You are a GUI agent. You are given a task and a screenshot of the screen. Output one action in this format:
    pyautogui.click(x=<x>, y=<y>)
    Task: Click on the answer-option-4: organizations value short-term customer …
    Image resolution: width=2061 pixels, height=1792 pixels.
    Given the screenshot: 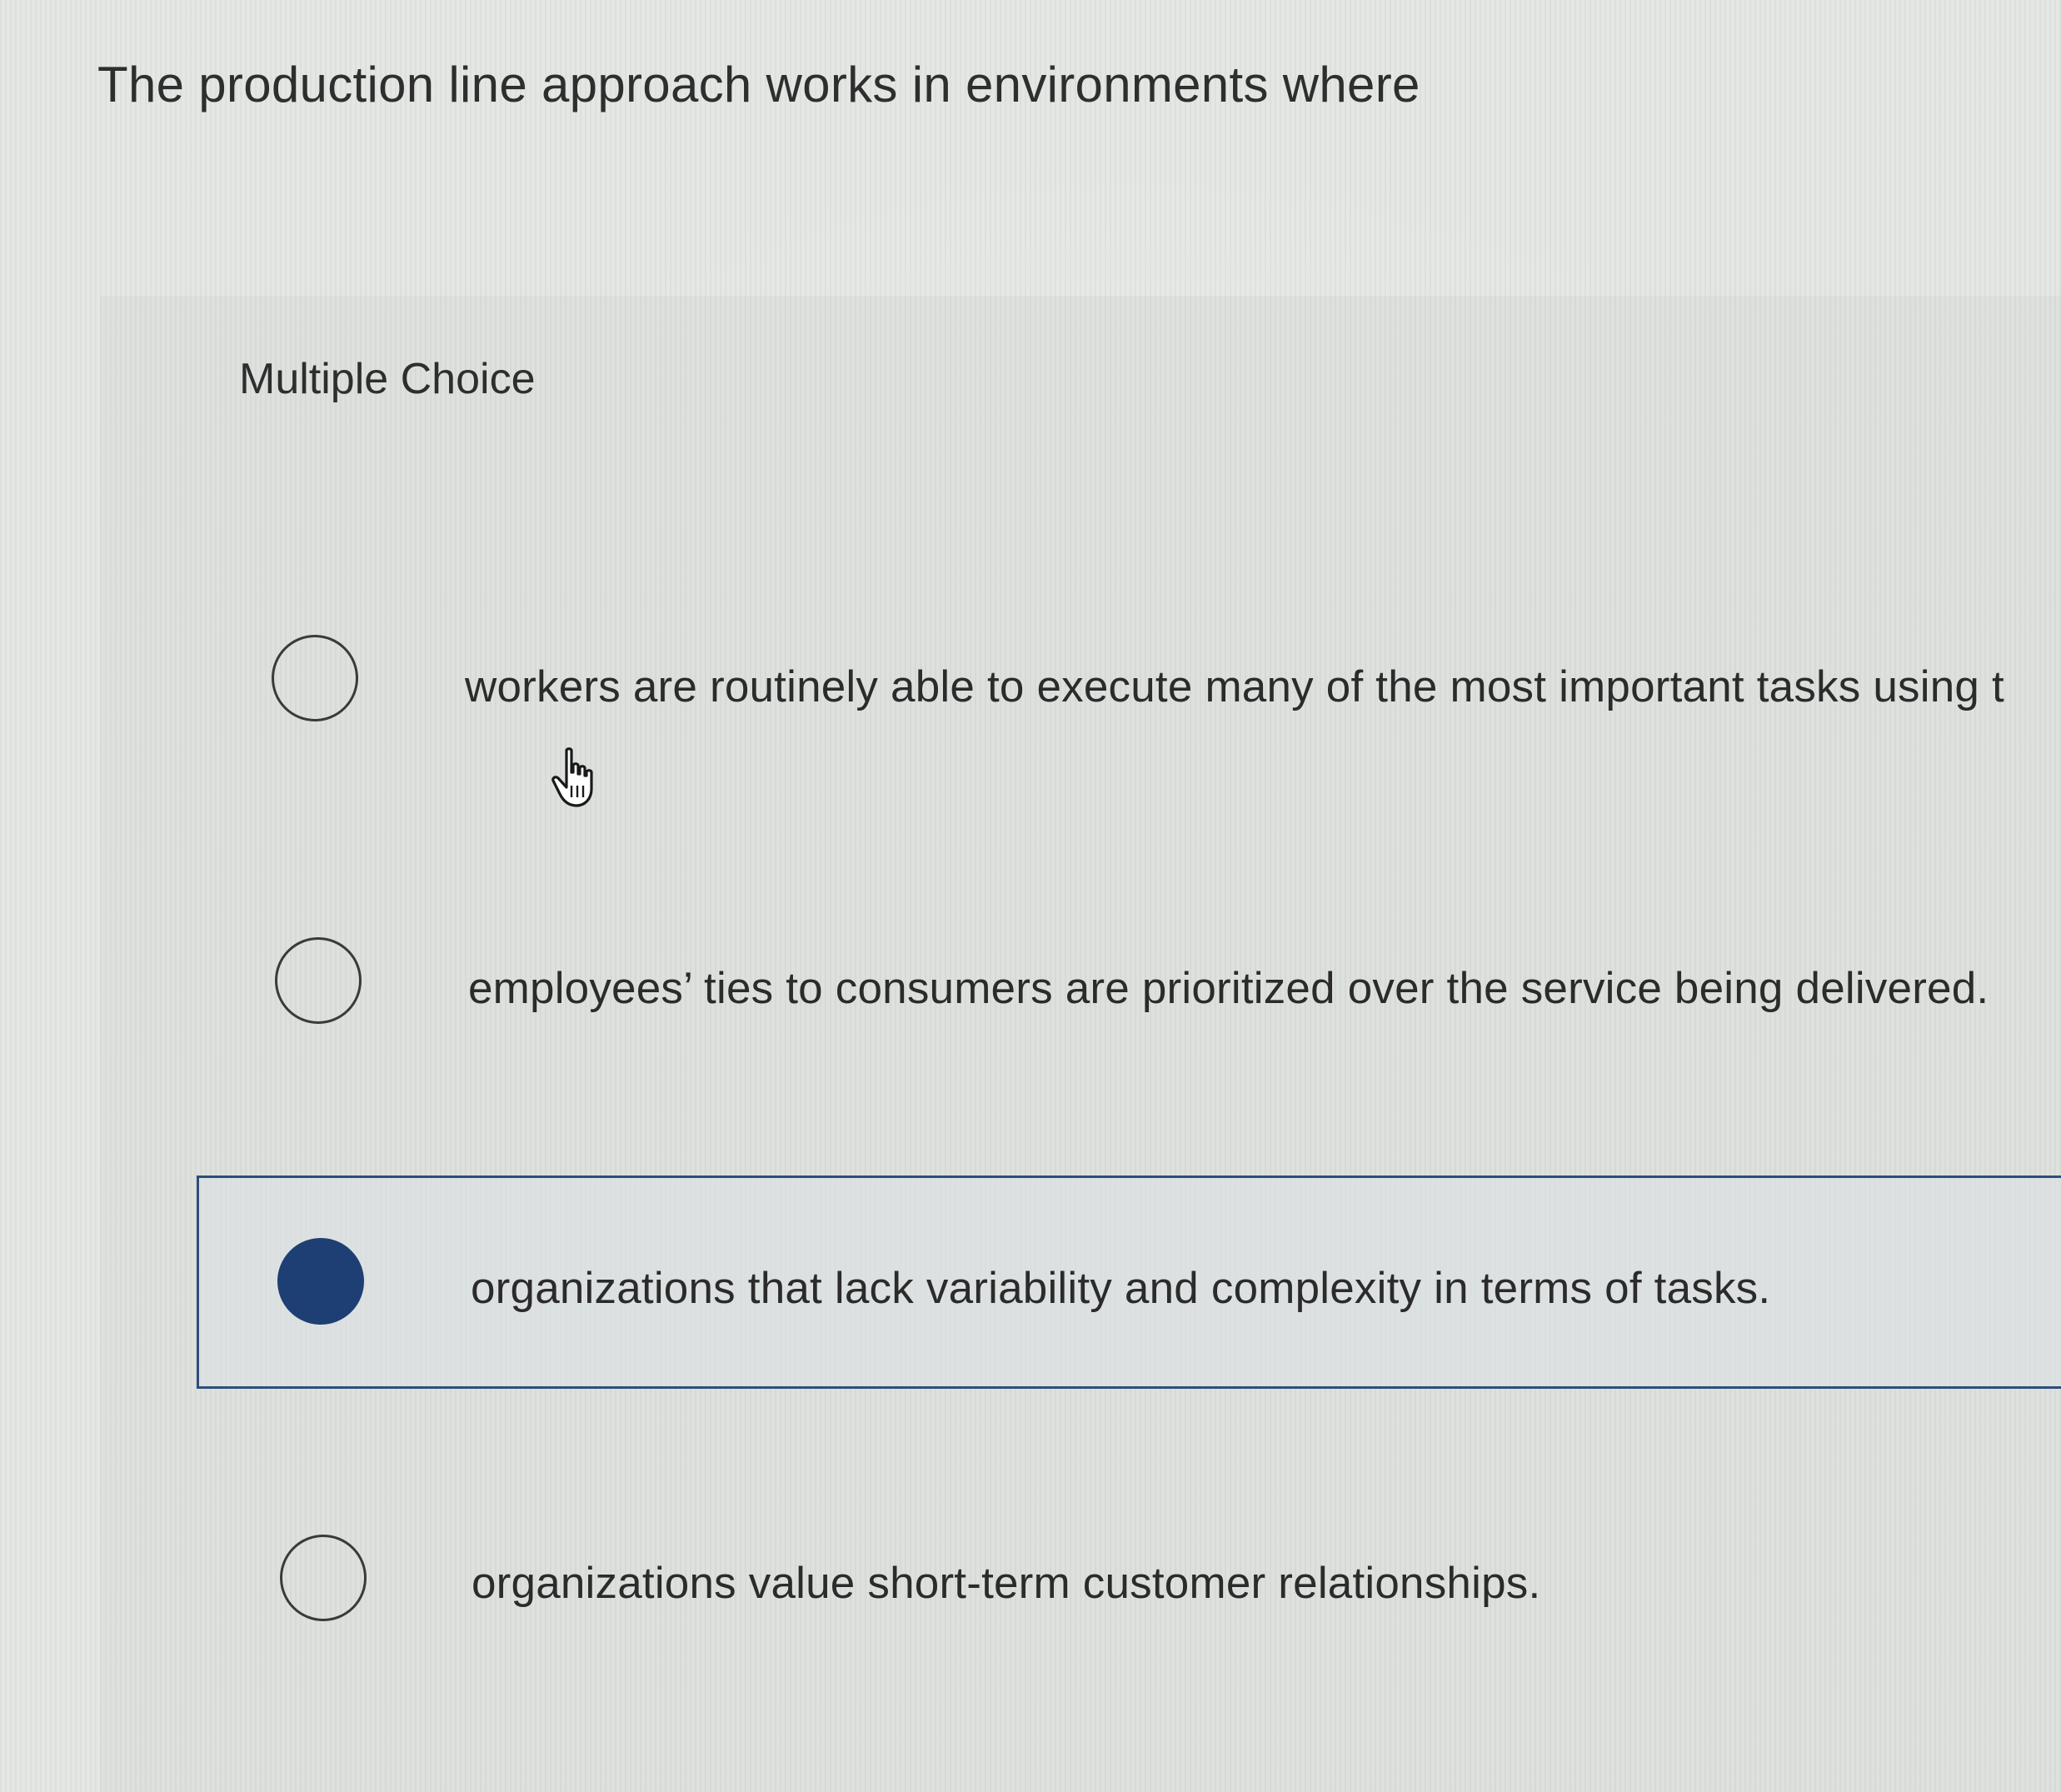 What is the action you would take?
    pyautogui.click(x=1129, y=1581)
    